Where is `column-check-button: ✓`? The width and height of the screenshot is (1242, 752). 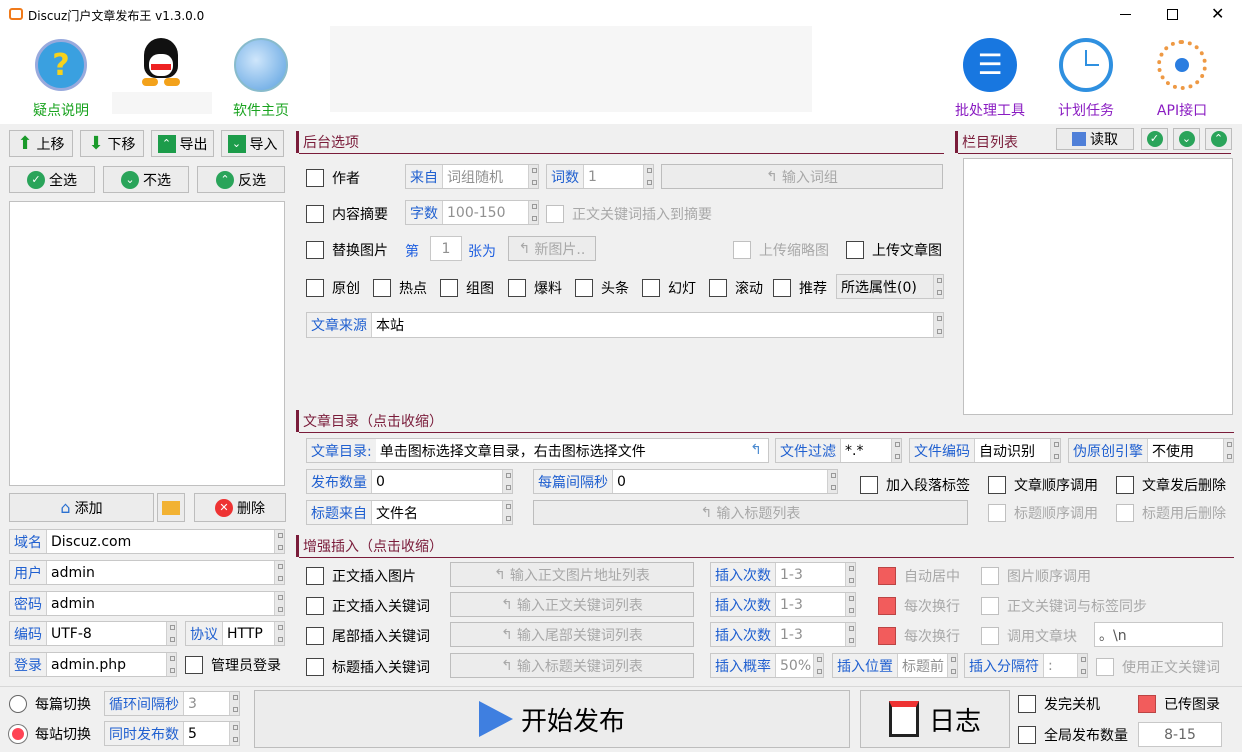 column-check-button: ✓ is located at coordinates (1154, 139).